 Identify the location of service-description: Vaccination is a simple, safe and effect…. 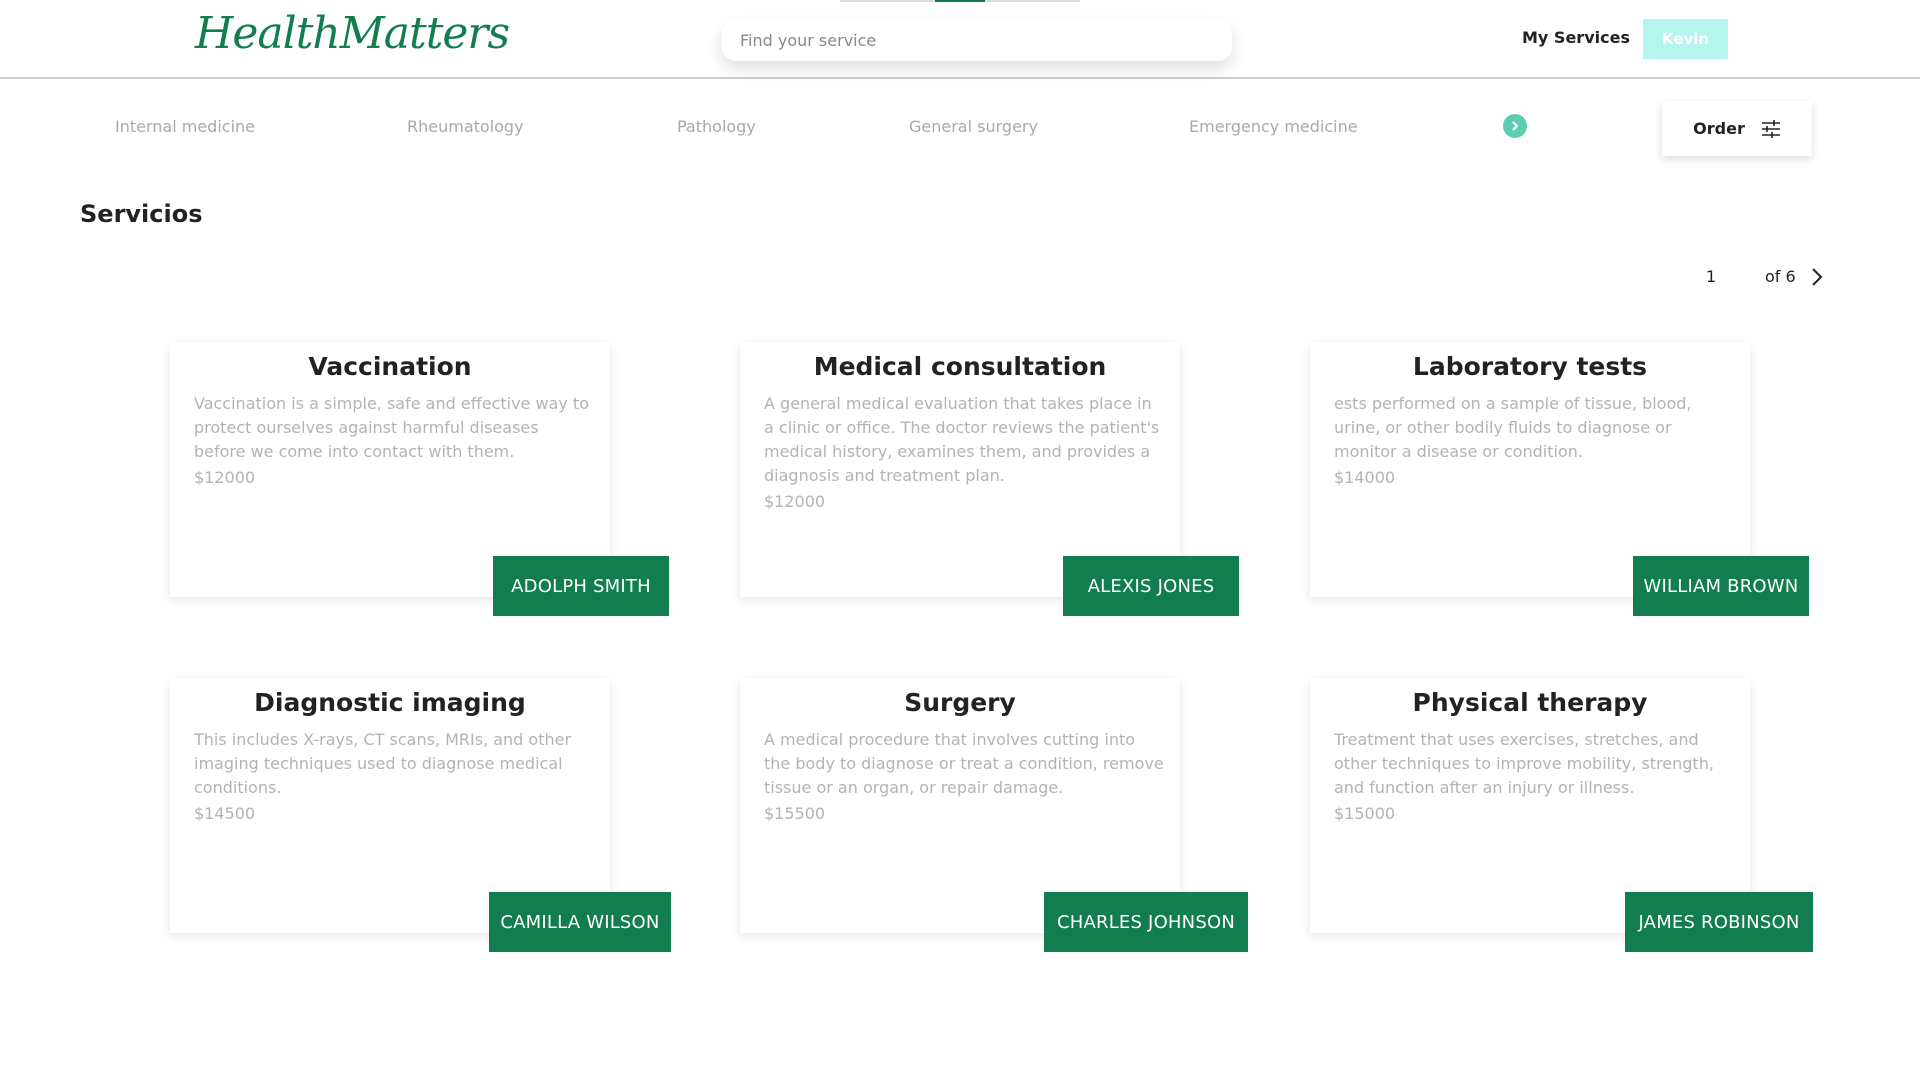
(391, 427).